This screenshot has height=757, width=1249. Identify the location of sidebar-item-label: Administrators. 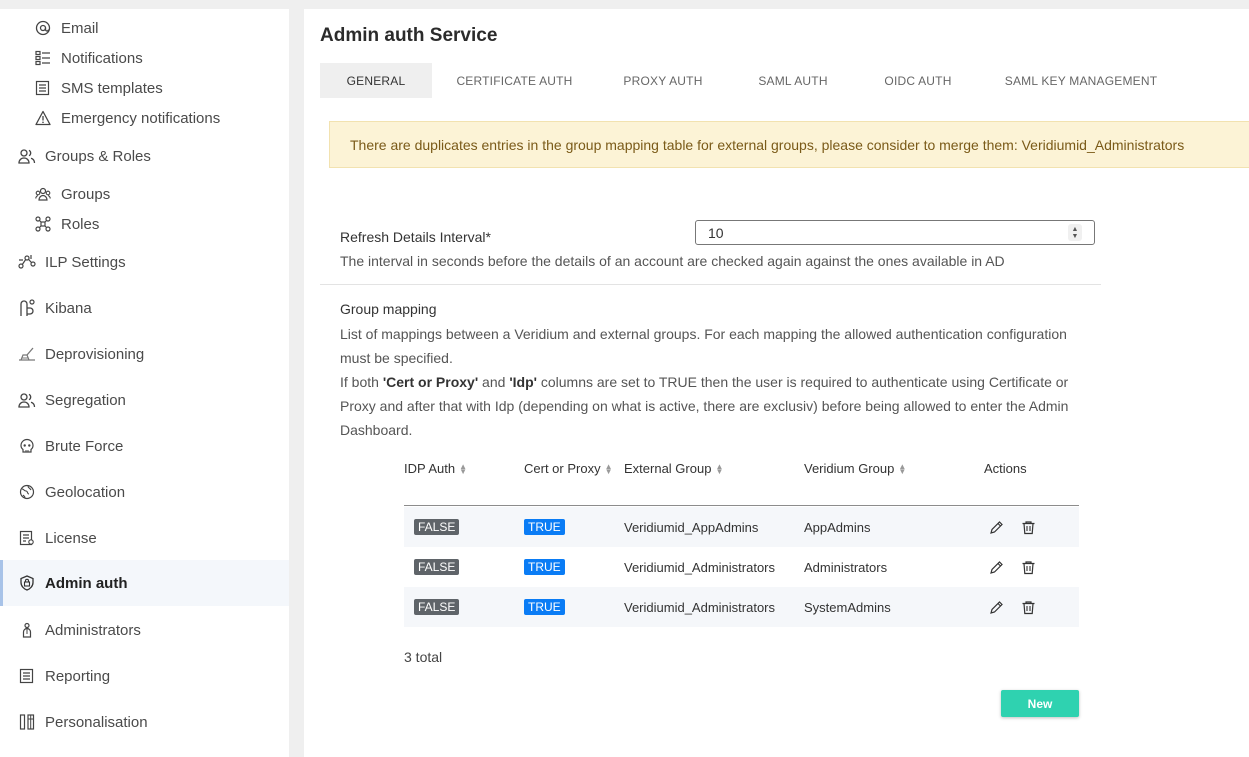
(93, 630).